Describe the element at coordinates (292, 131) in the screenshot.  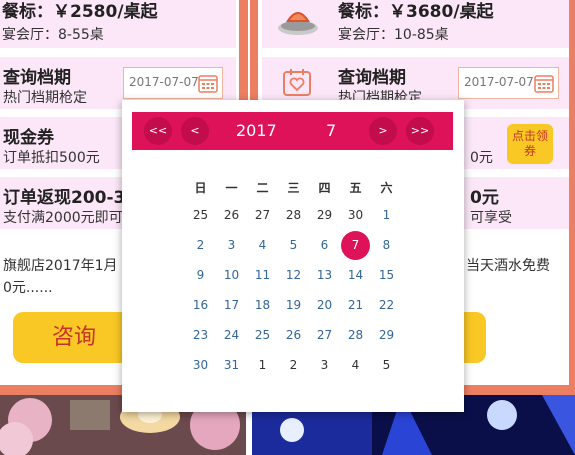
I see `date-picker-header: << < 2017 7 > >>` at that location.